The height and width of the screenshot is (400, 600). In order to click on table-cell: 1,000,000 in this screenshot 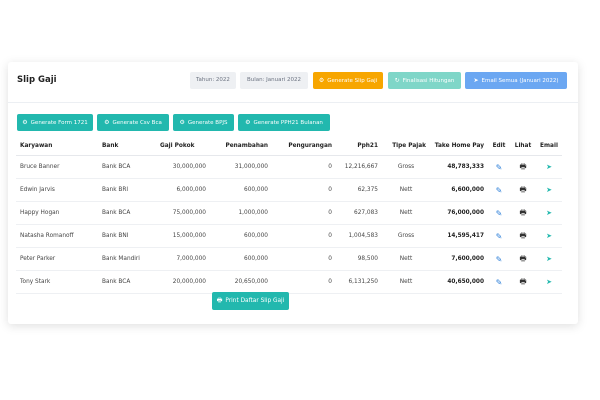, I will do `click(241, 213)`.